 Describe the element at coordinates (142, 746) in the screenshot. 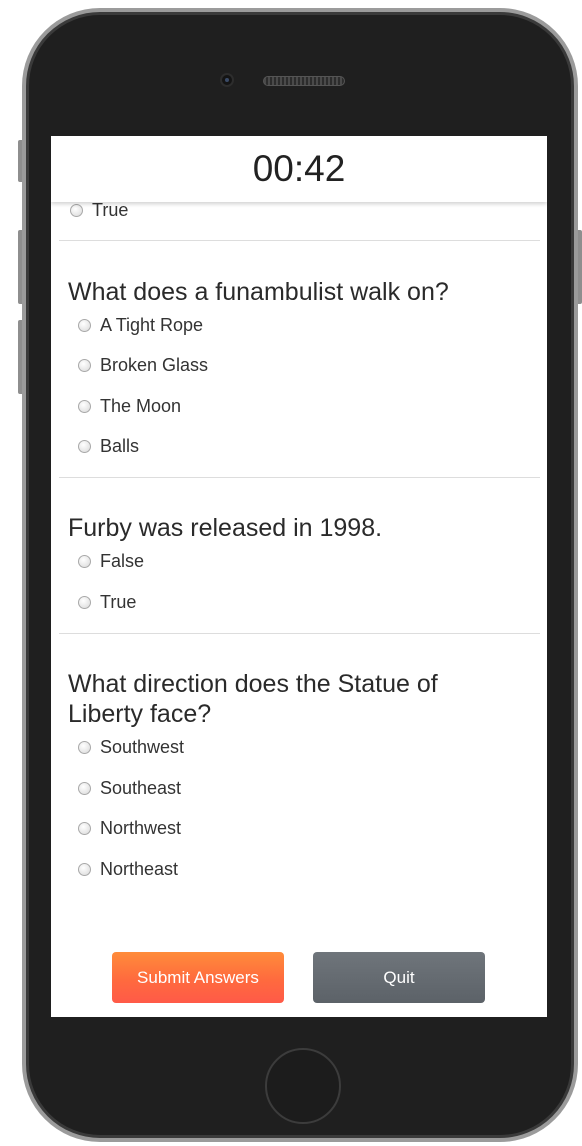

I see `answer-label: Southwest` at that location.